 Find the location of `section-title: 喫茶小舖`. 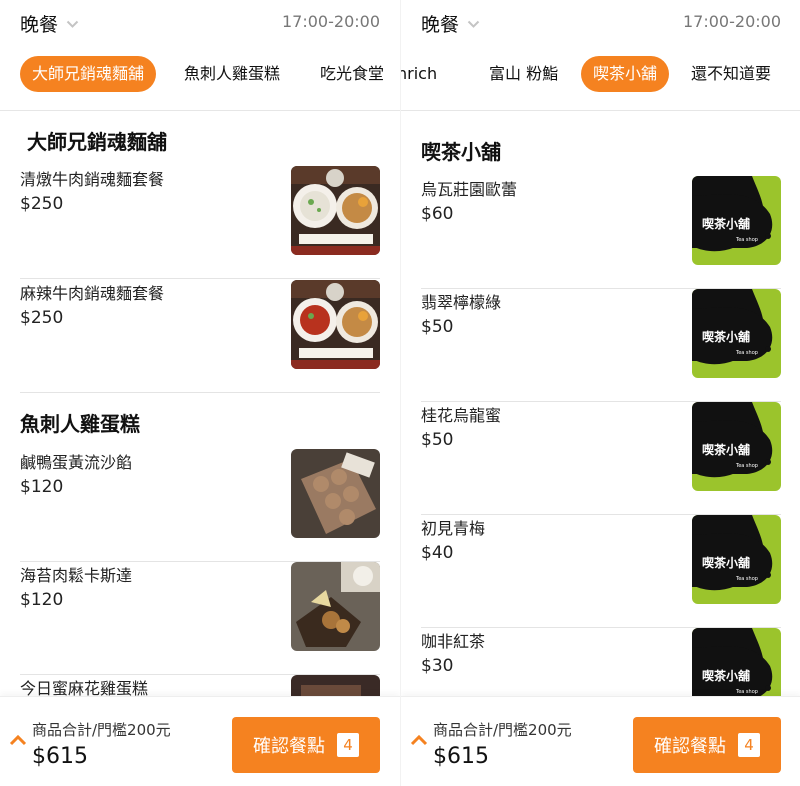

section-title: 喫茶小舖 is located at coordinates (461, 152).